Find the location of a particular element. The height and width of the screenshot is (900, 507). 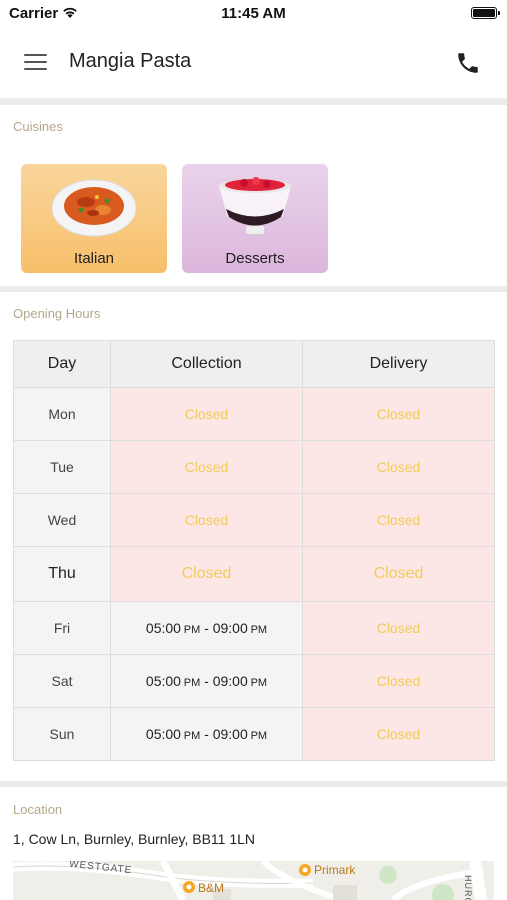

table-row: Wed Closed Closed is located at coordinates (254, 520).